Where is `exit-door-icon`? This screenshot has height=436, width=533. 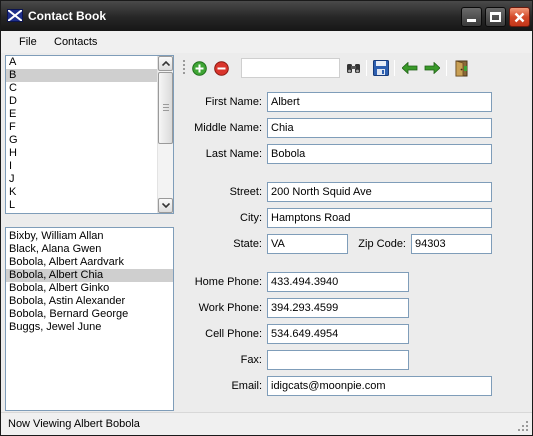 exit-door-icon is located at coordinates (461, 67).